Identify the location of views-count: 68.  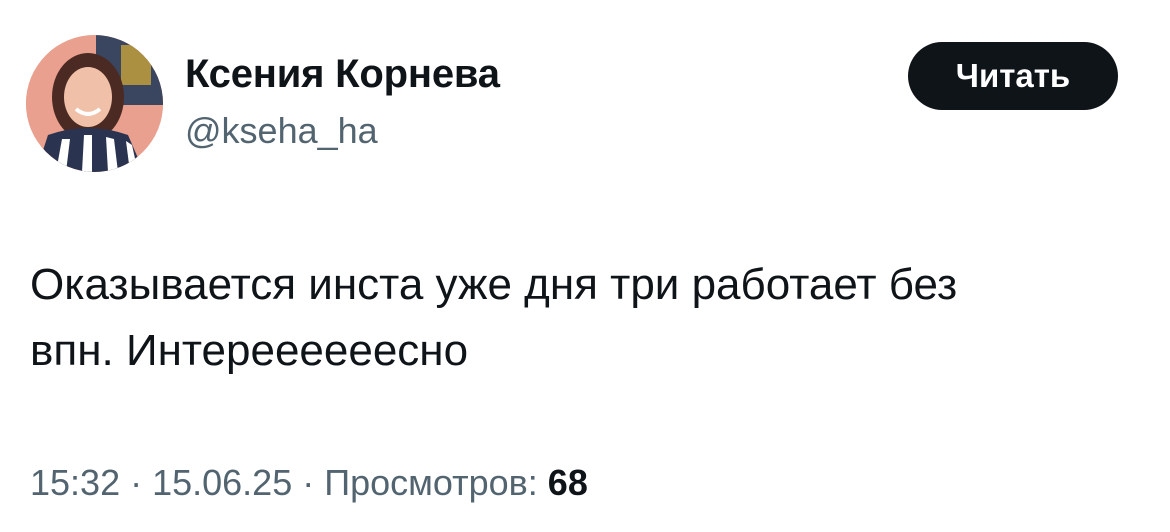
(567, 482).